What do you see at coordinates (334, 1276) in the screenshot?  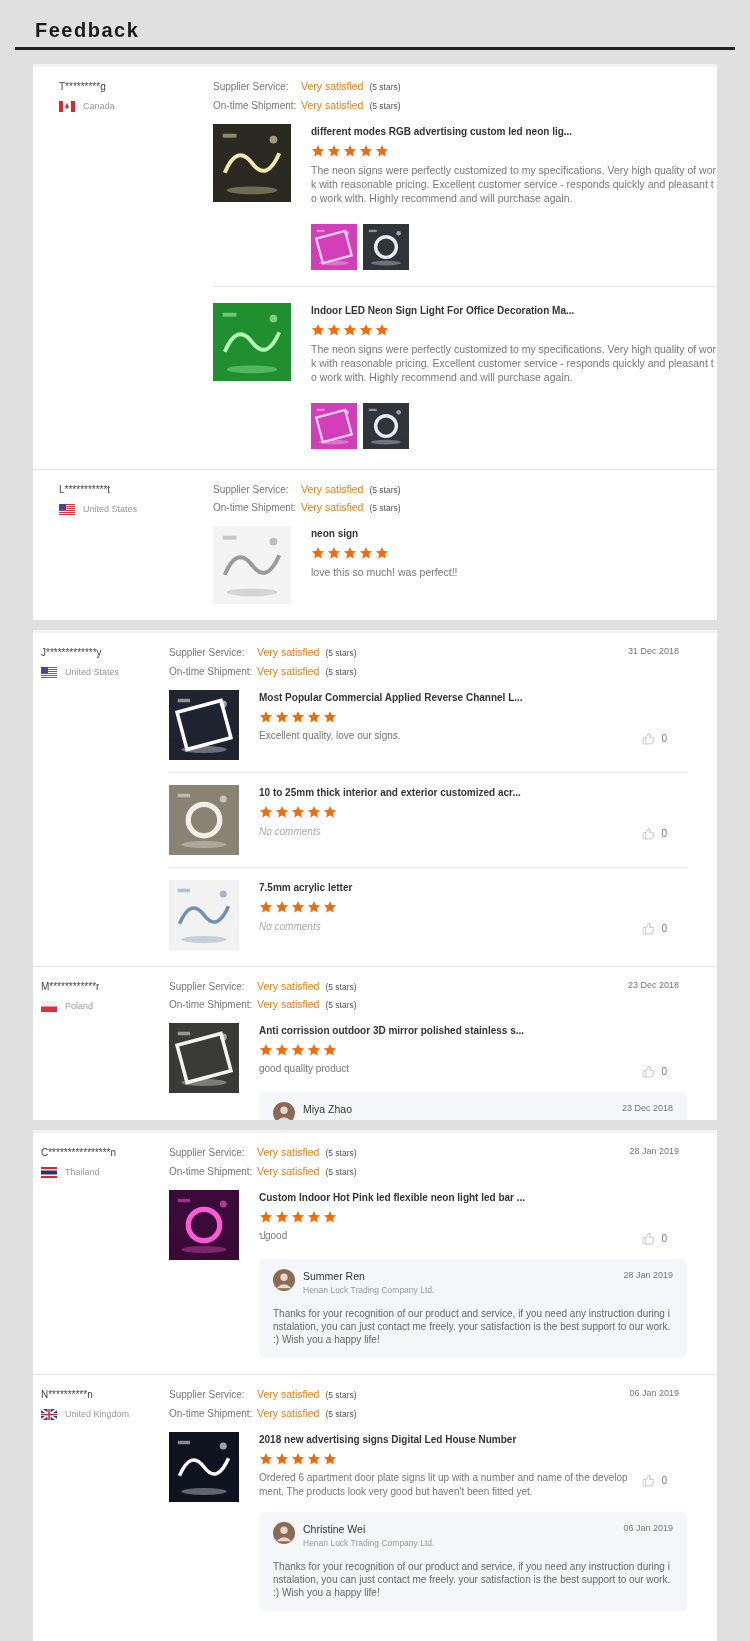 I see `replier-name: Summer Ren` at bounding box center [334, 1276].